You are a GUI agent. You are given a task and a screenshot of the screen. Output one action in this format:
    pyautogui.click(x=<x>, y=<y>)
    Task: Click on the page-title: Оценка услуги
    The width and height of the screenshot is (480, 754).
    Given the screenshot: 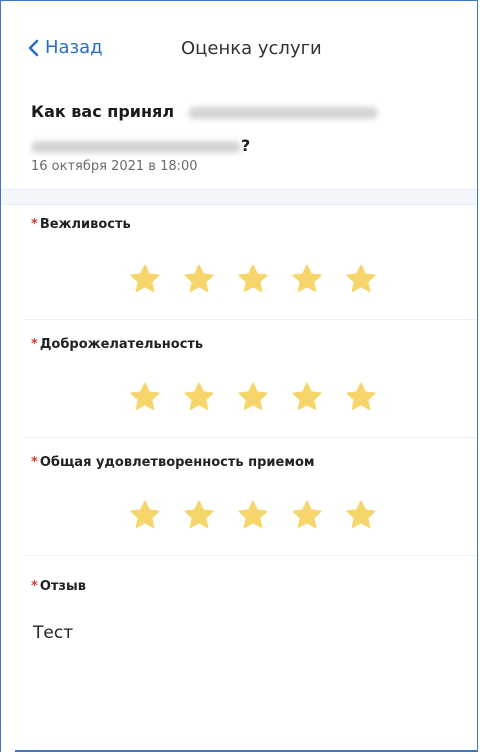 What is the action you would take?
    pyautogui.click(x=251, y=48)
    